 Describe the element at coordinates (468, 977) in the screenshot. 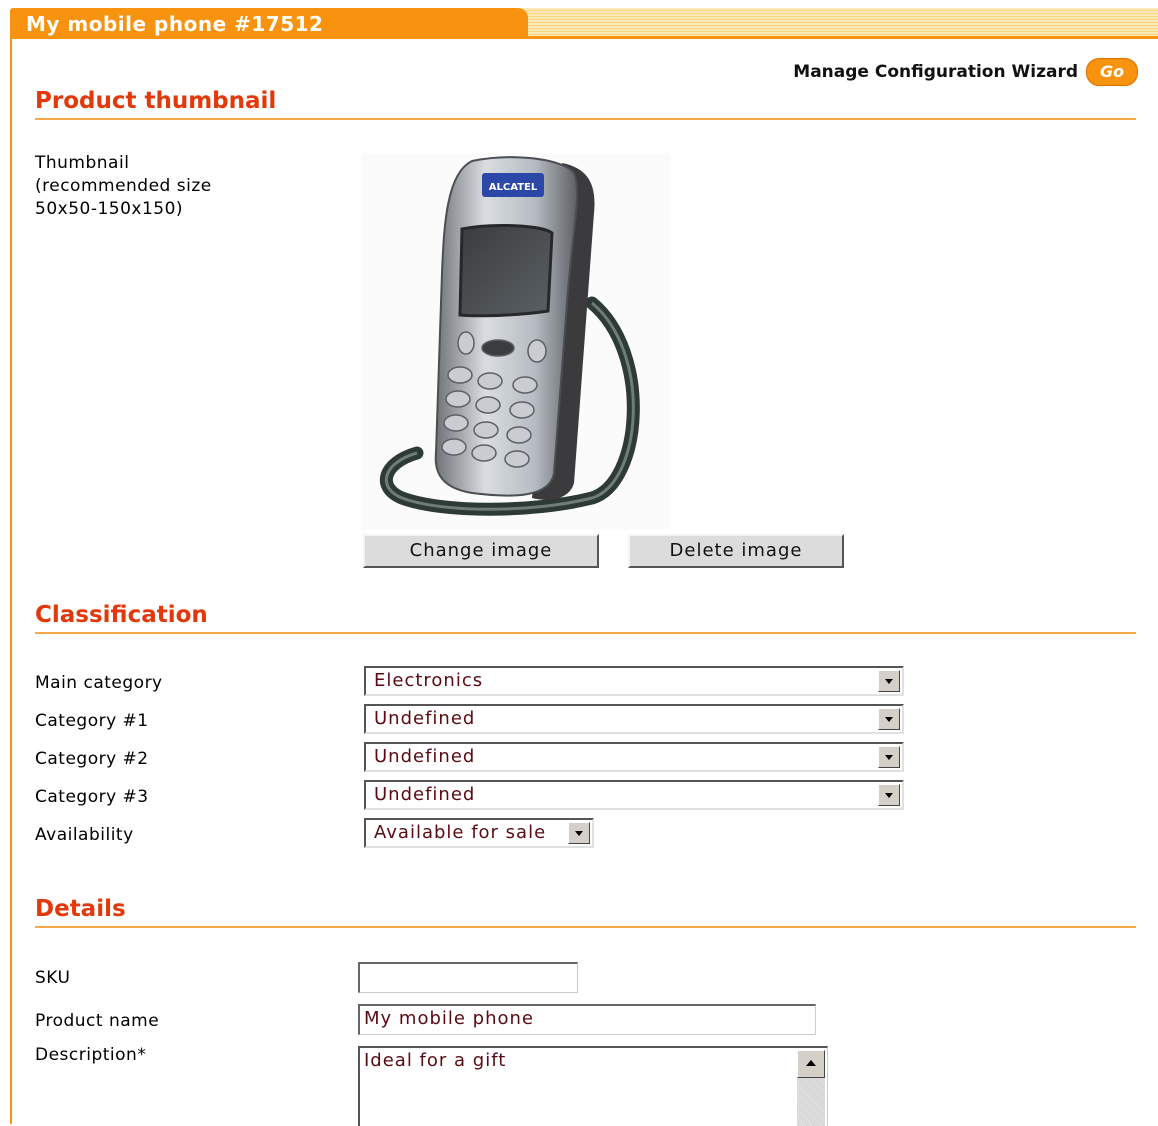

I see `sku-input` at that location.